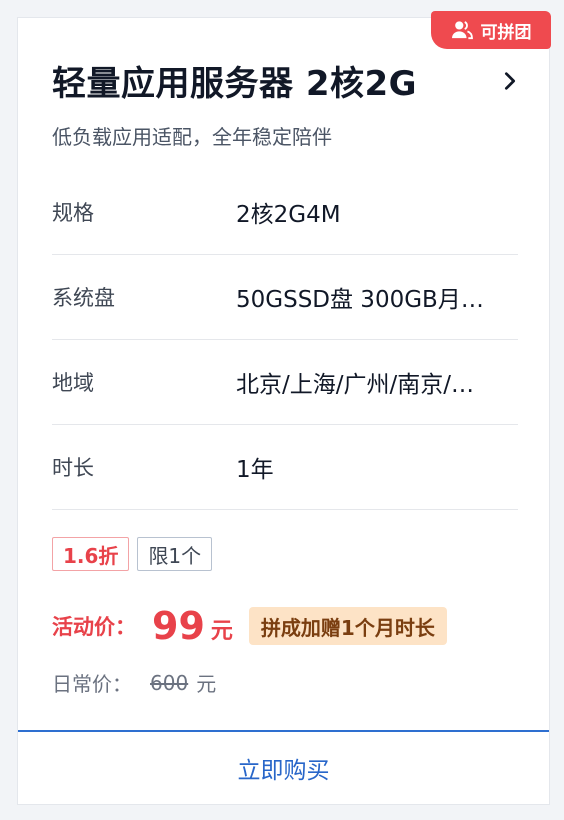  I want to click on spec-value: 50GSSD盘 300GB月流量, so click(366, 300).